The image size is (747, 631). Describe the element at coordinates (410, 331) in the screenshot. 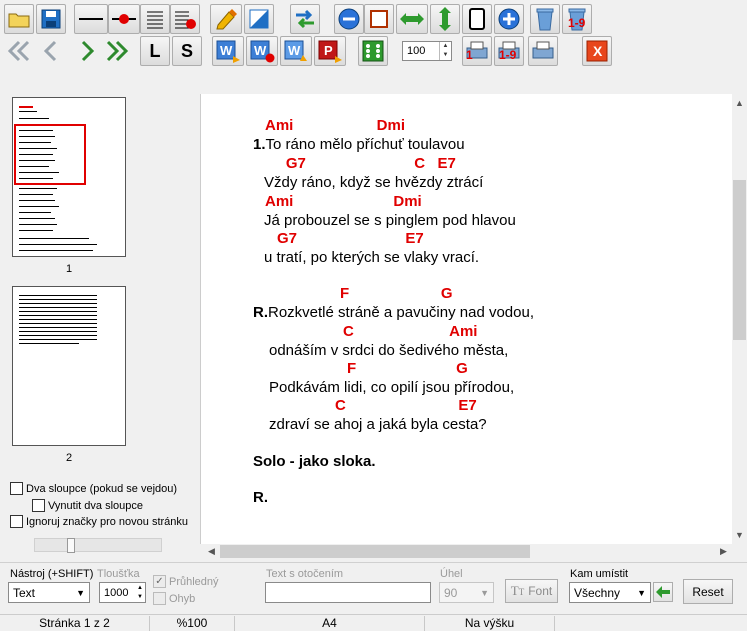

I see `chord-line: C Ami` at that location.